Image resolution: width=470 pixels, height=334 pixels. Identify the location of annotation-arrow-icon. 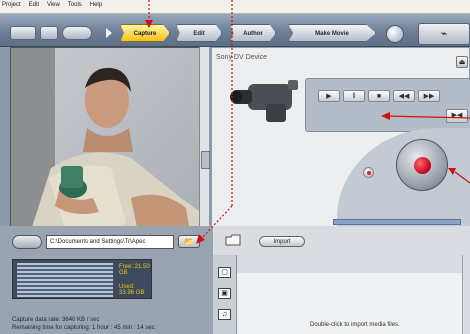
(149, 24).